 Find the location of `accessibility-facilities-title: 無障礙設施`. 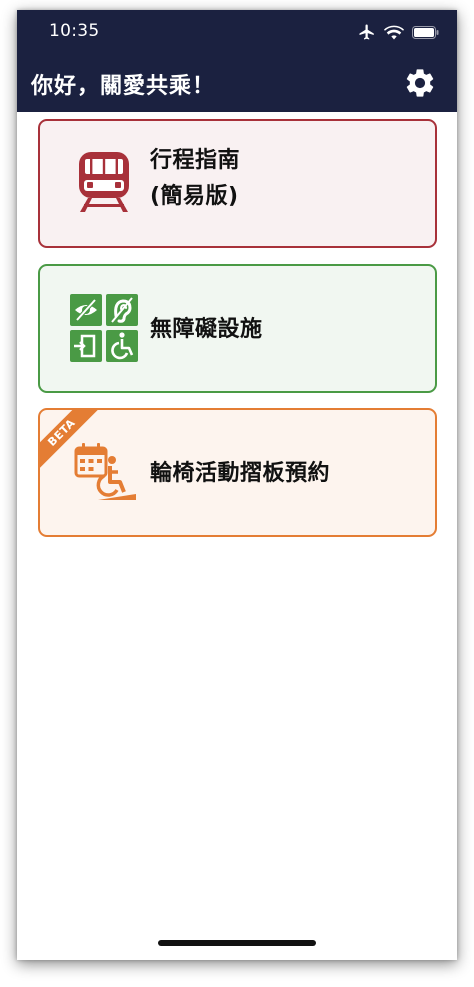

accessibility-facilities-title: 無障礙設施 is located at coordinates (206, 329).